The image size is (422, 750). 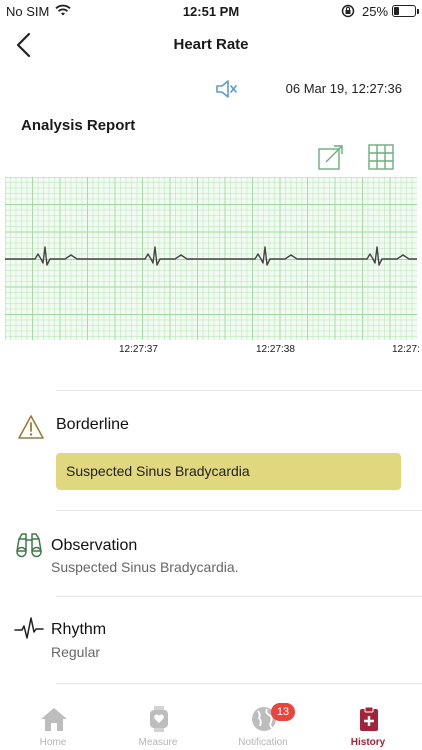 I want to click on status-bar: No SIM 12:51 PM 25%, so click(x=211, y=11).